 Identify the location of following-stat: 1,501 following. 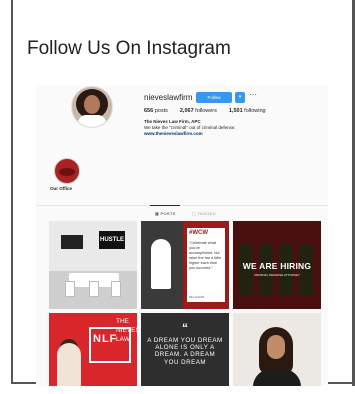
(247, 111).